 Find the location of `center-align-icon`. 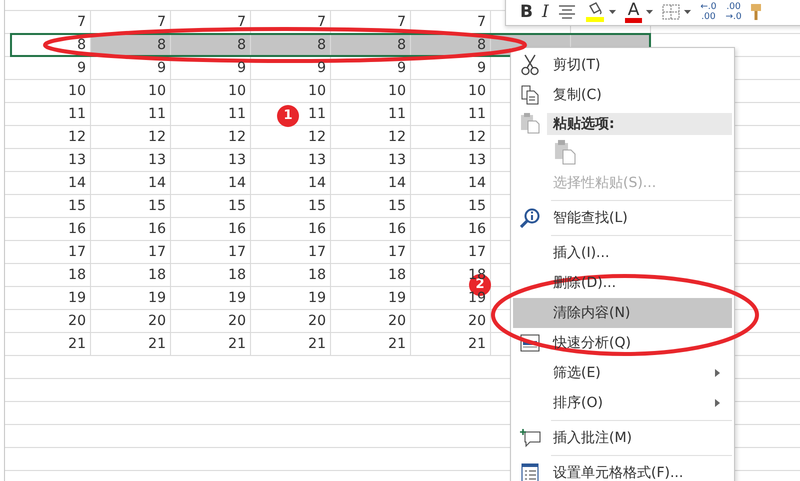

center-align-icon is located at coordinates (567, 12).